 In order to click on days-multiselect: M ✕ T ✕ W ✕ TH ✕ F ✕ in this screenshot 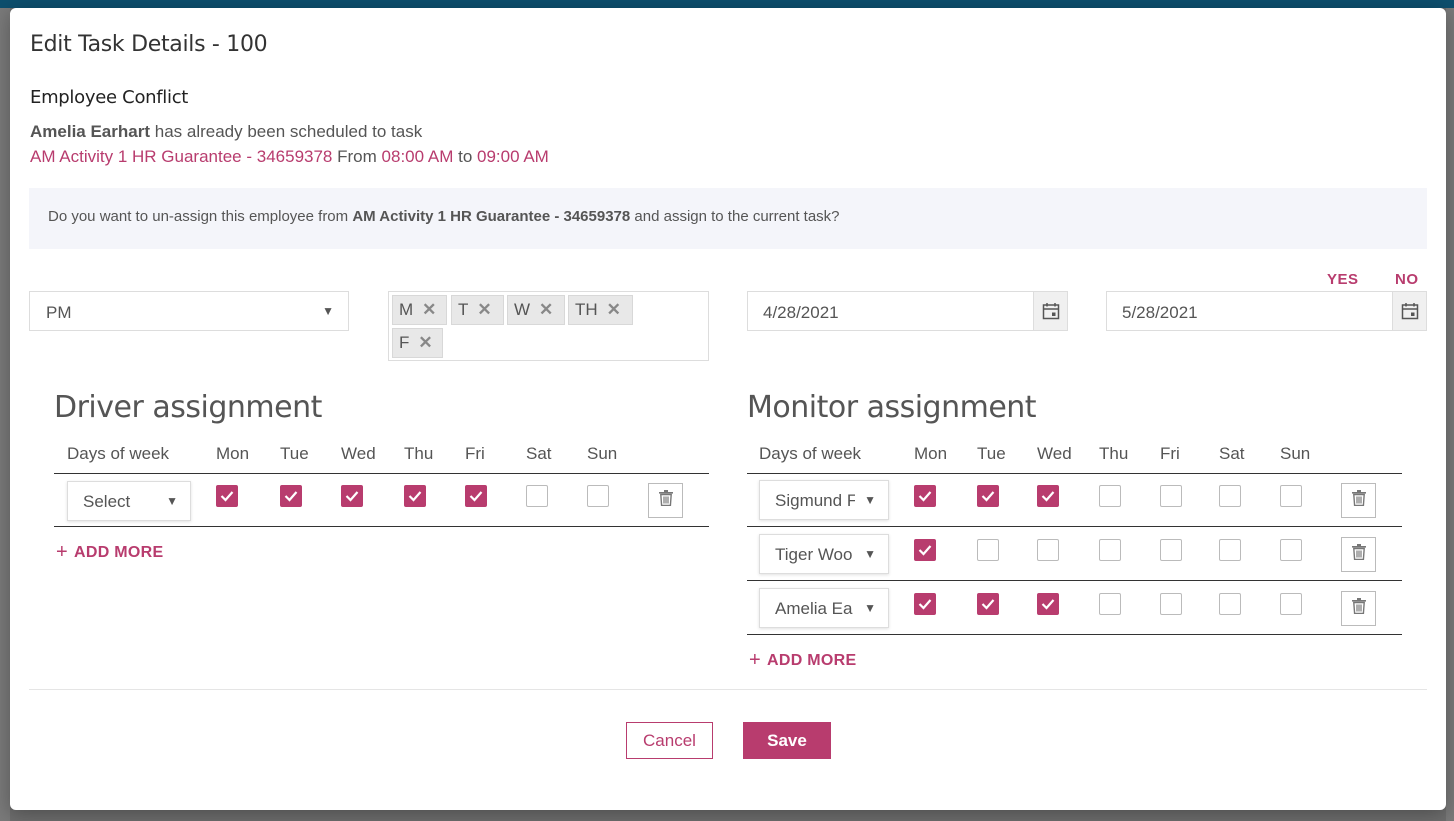, I will do `click(548, 326)`.